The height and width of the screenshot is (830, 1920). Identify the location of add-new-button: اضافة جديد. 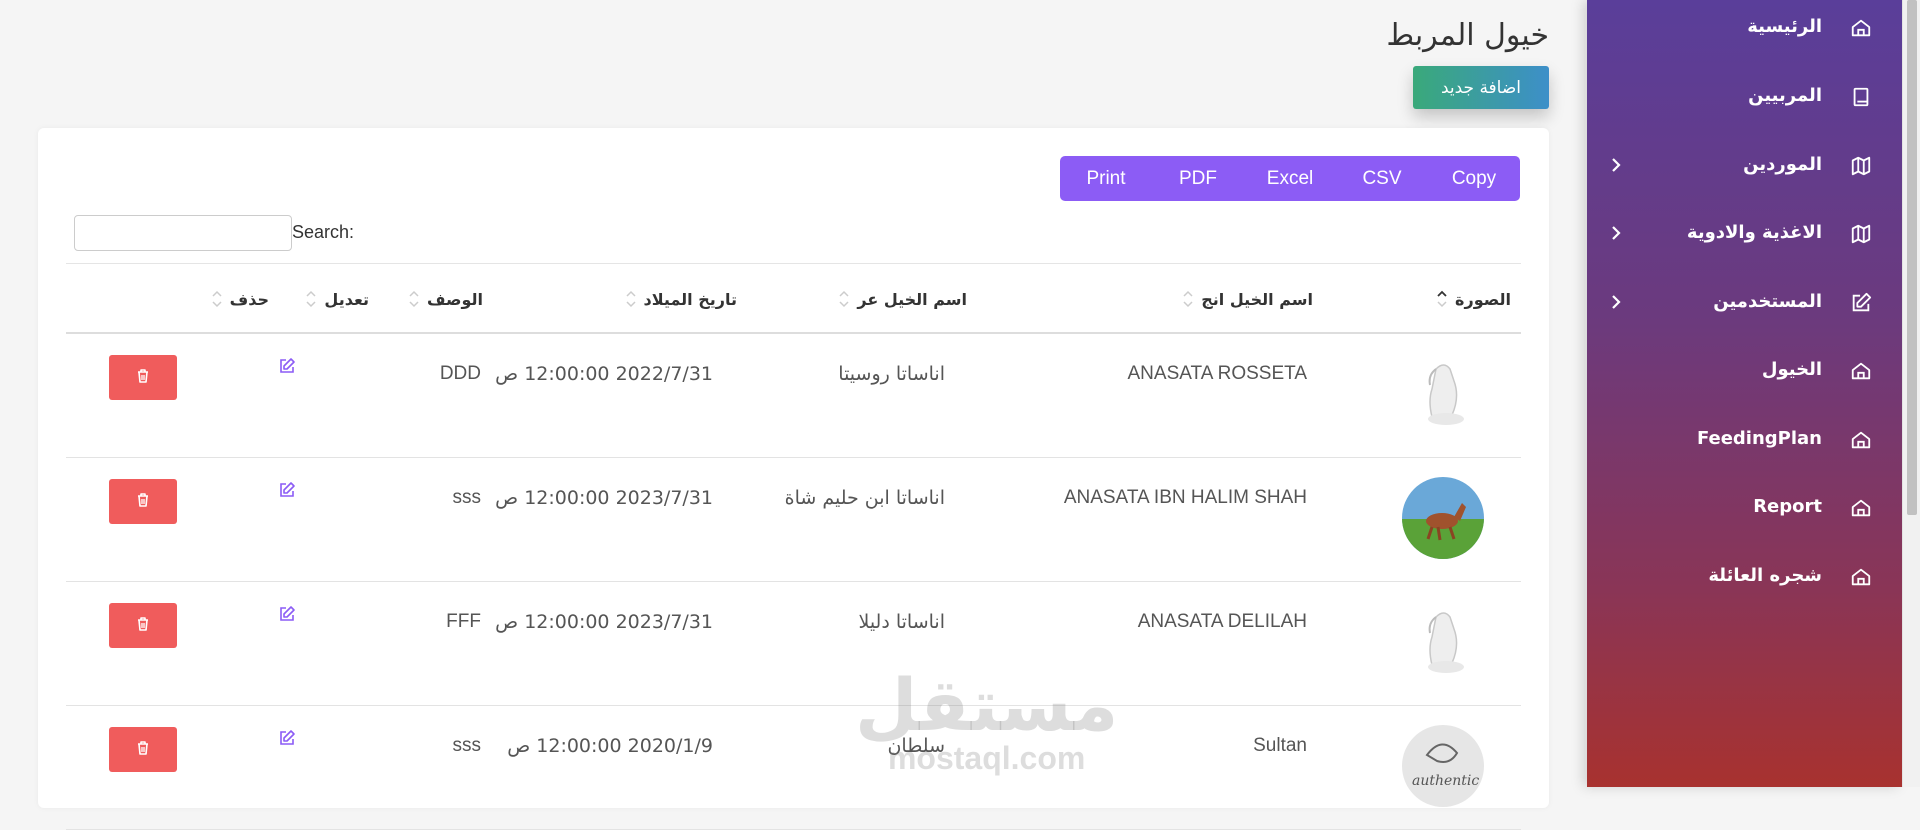
(1481, 87).